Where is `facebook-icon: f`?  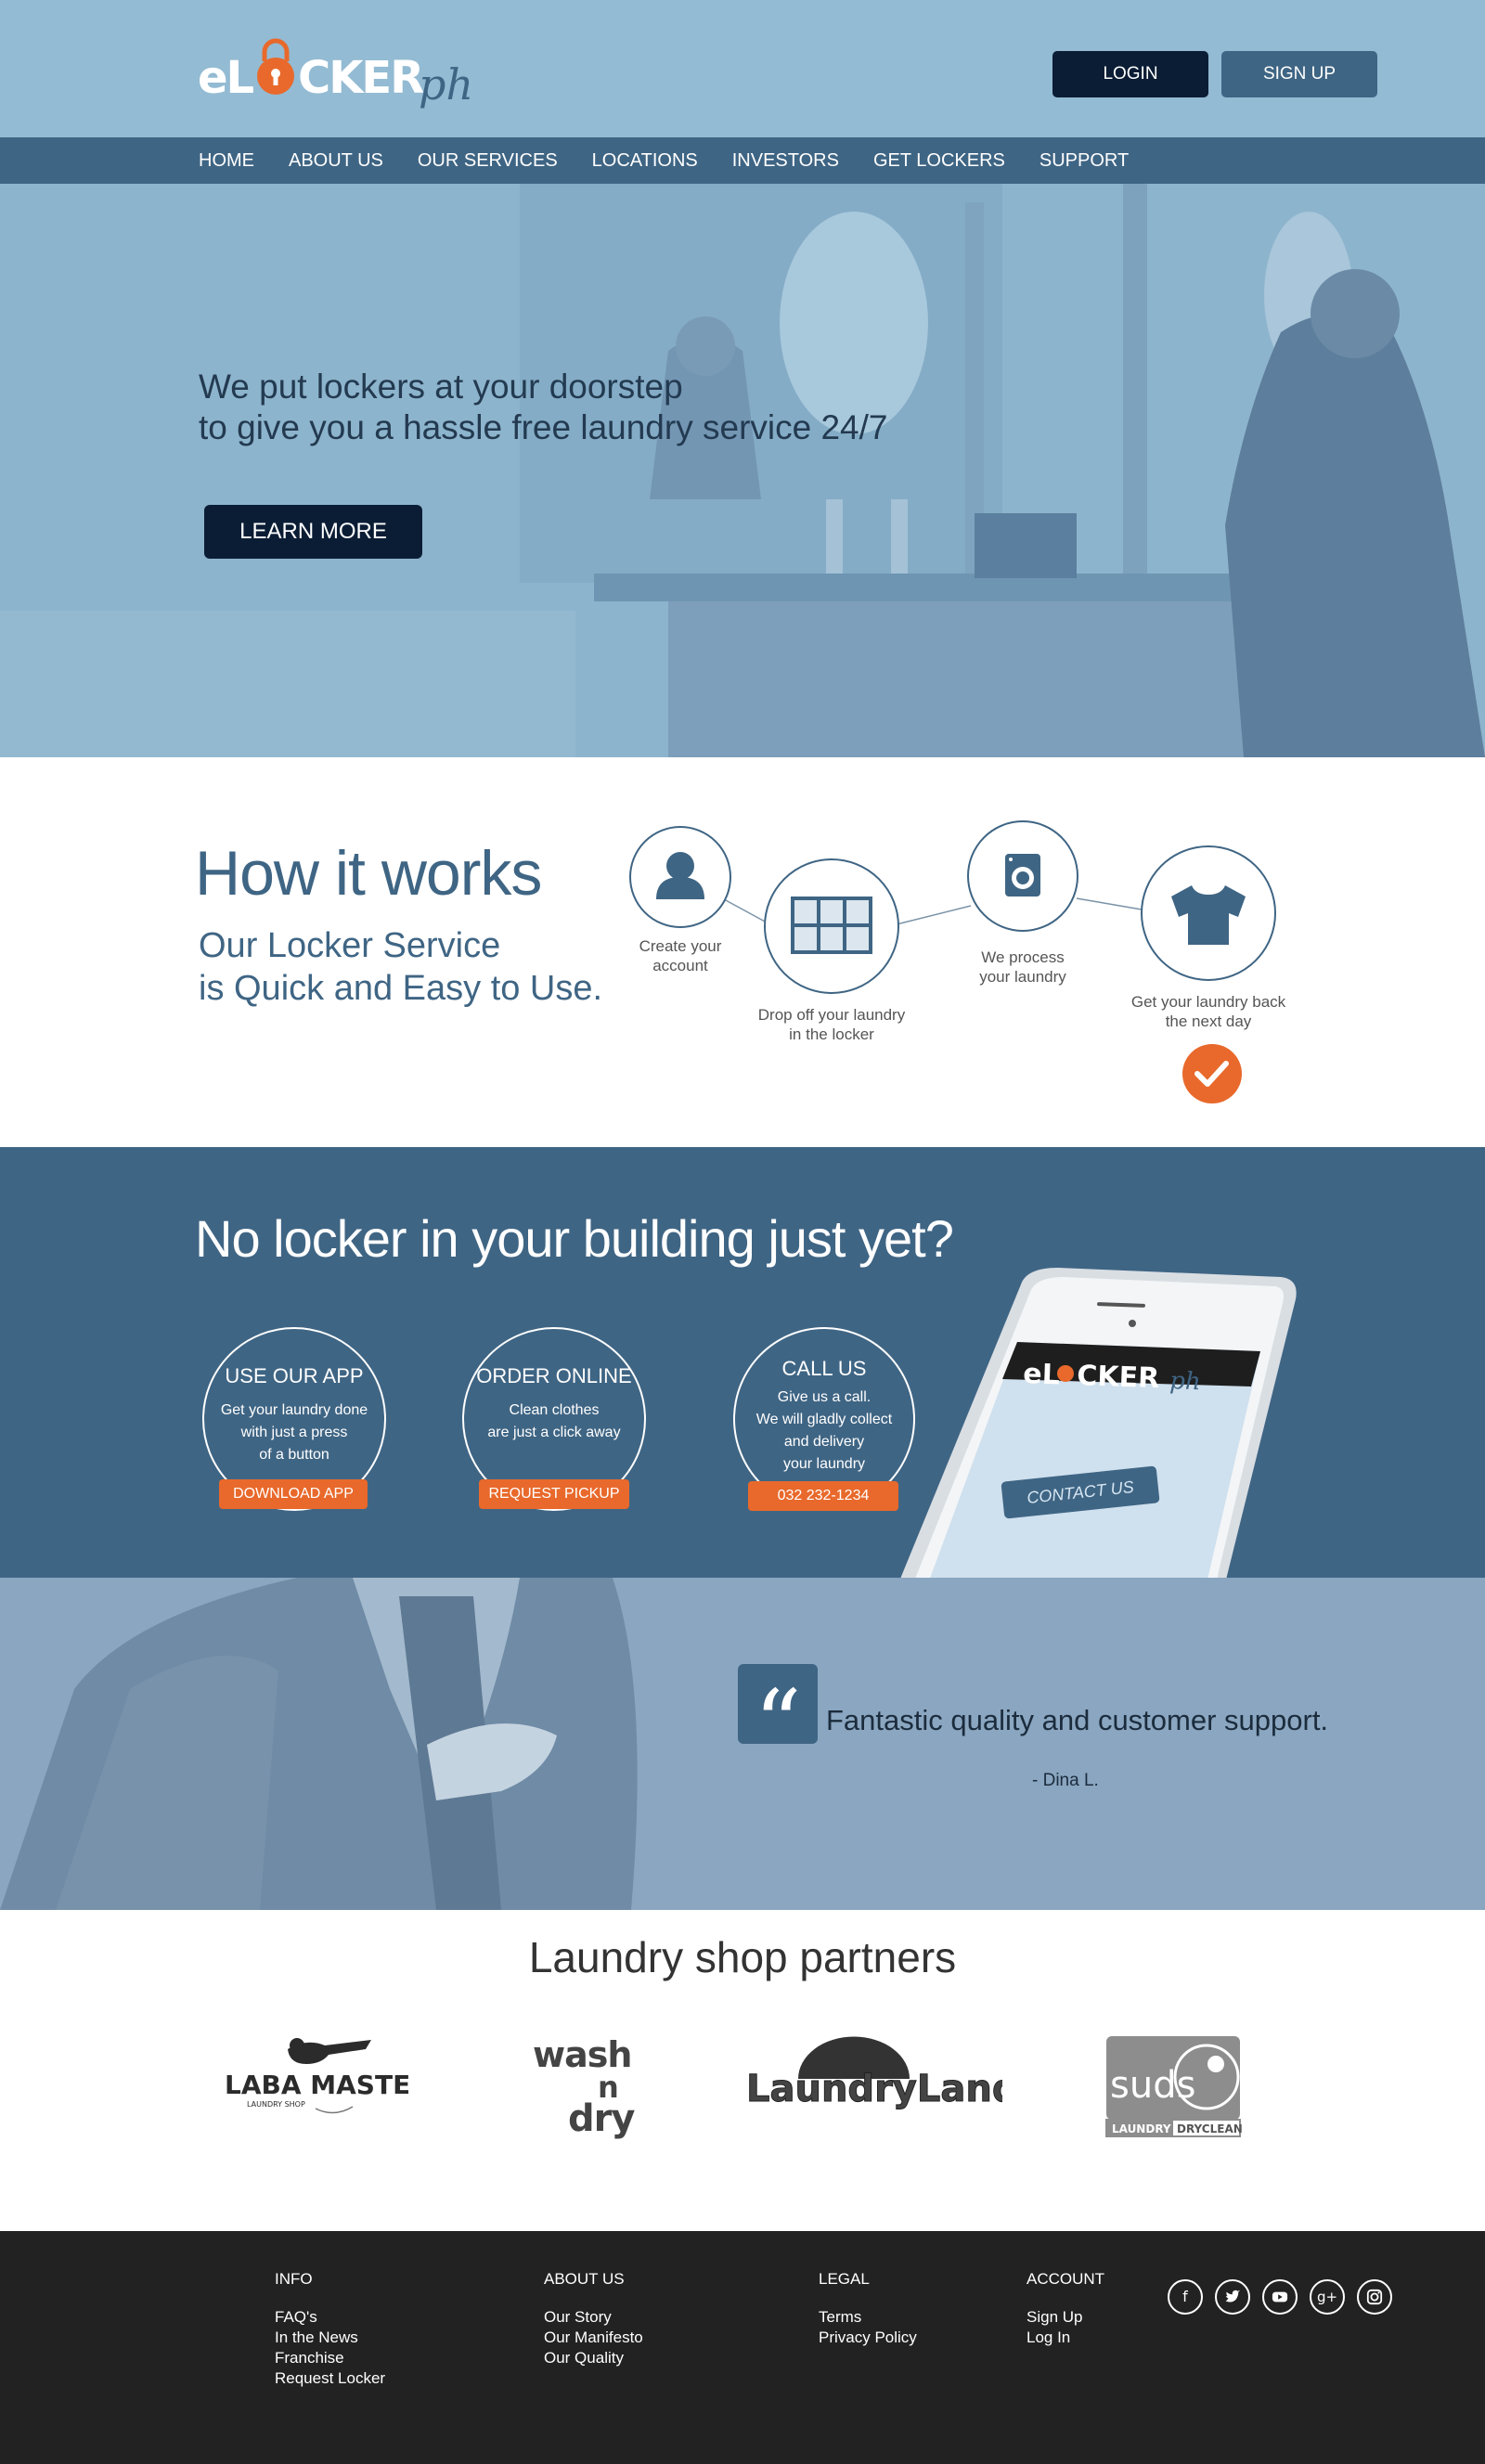 facebook-icon: f is located at coordinates (1185, 2297).